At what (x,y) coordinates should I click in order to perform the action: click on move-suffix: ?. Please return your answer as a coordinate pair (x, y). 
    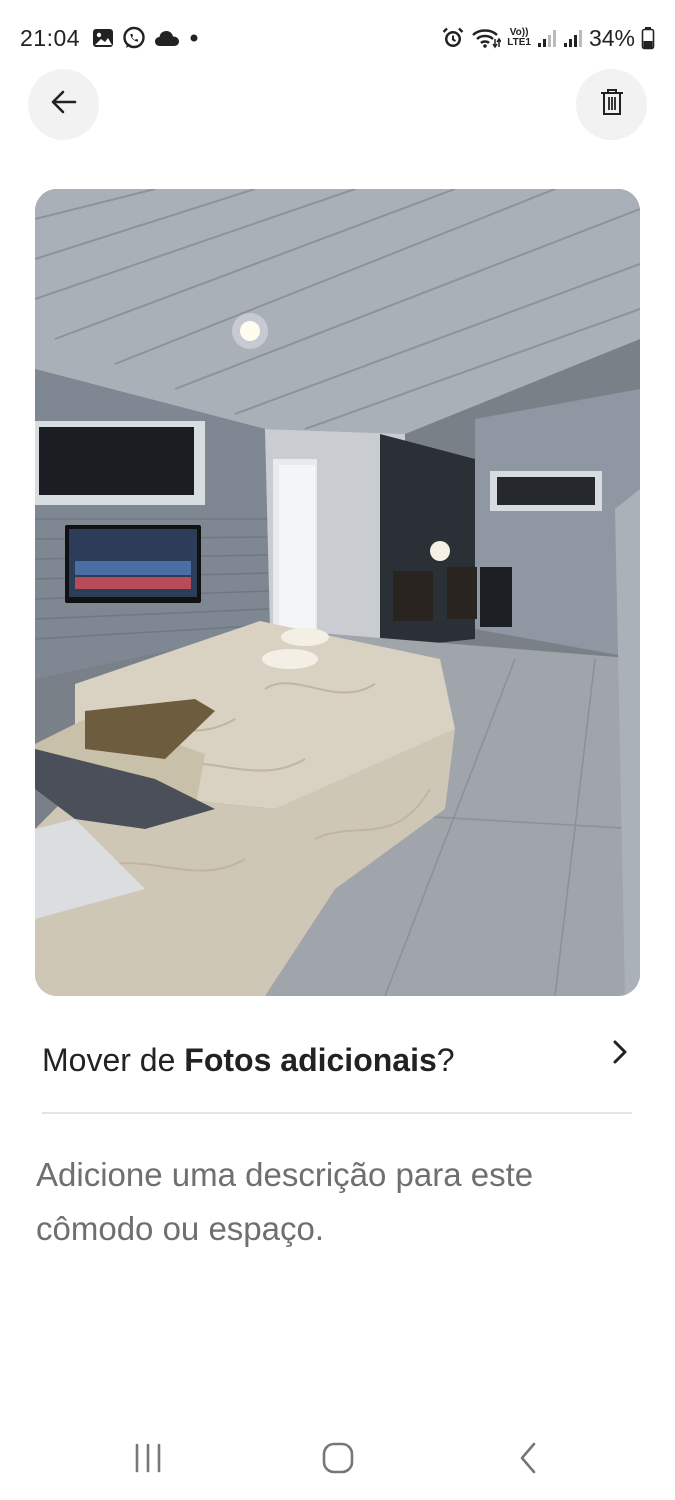
    Looking at the image, I should click on (445, 1059).